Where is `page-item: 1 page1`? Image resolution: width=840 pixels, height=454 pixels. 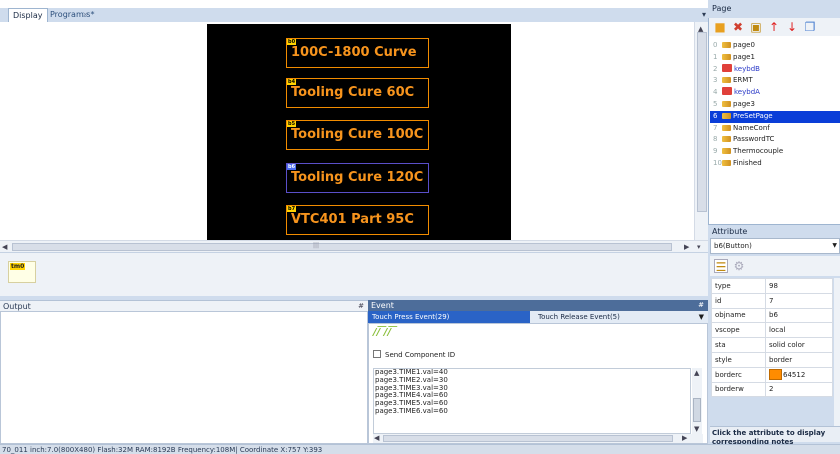
page-item: 1 page1 is located at coordinates (775, 58).